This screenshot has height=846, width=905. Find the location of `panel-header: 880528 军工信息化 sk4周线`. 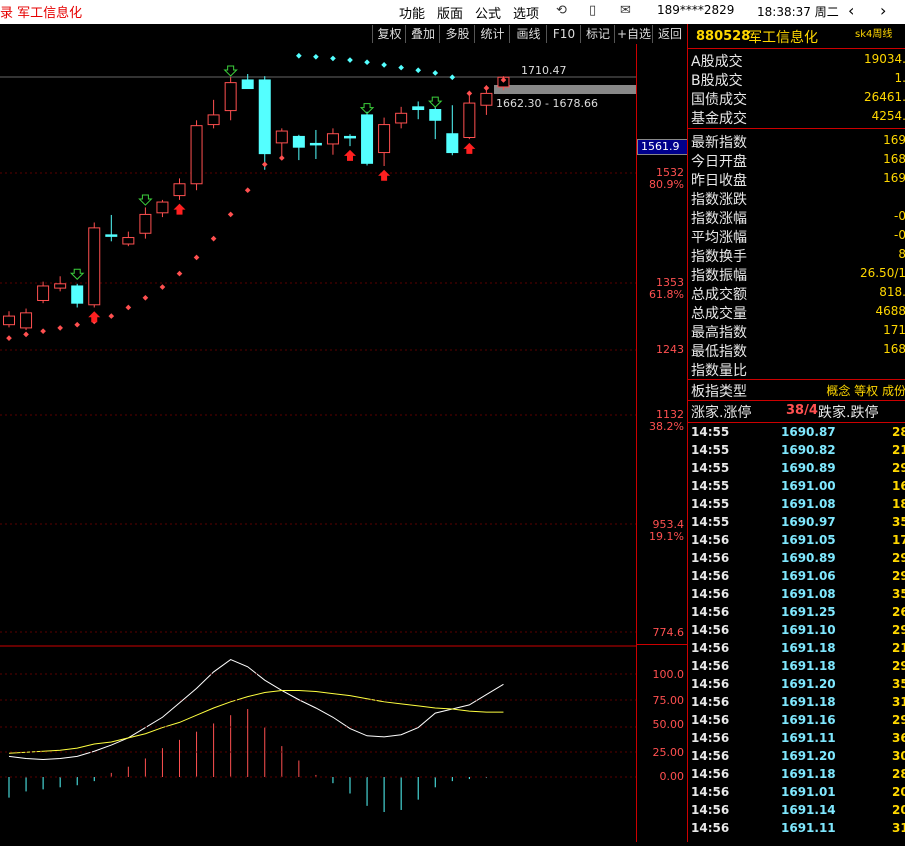

panel-header: 880528 军工信息化 sk4周线 is located at coordinates (796, 36).